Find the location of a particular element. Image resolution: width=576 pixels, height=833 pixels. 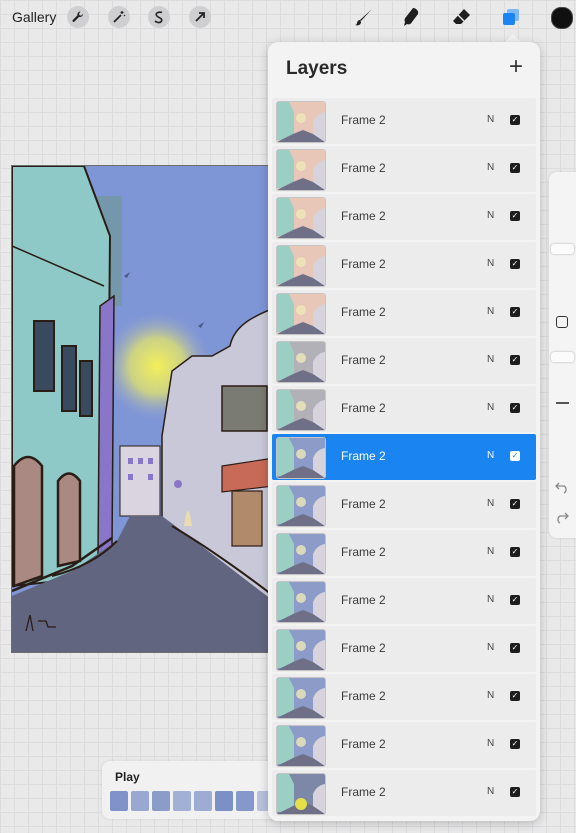

smudge-icon is located at coordinates (411, 17).